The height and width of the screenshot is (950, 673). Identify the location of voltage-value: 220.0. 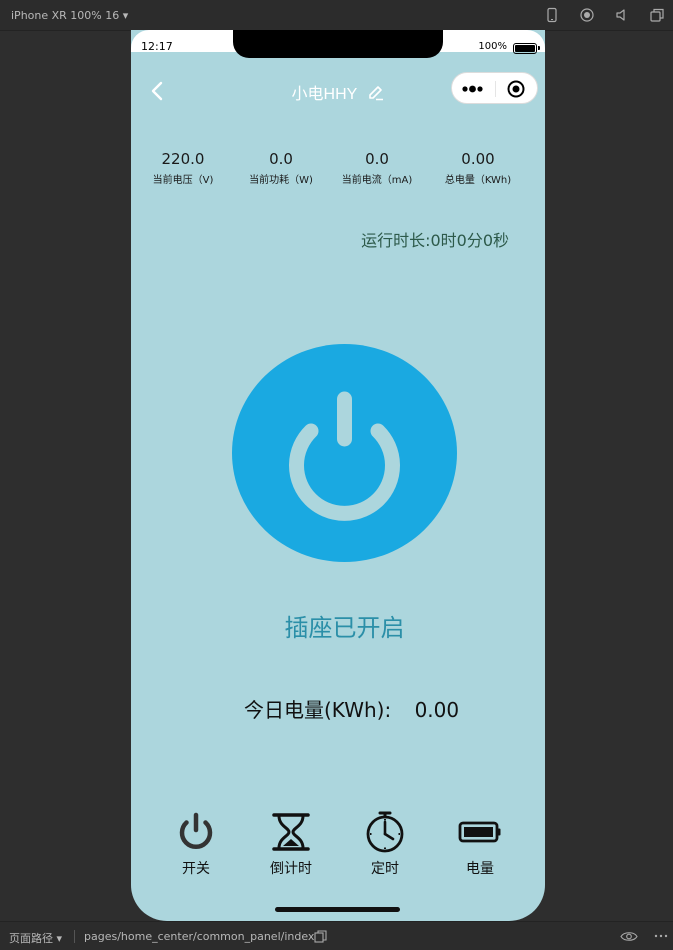
(183, 159).